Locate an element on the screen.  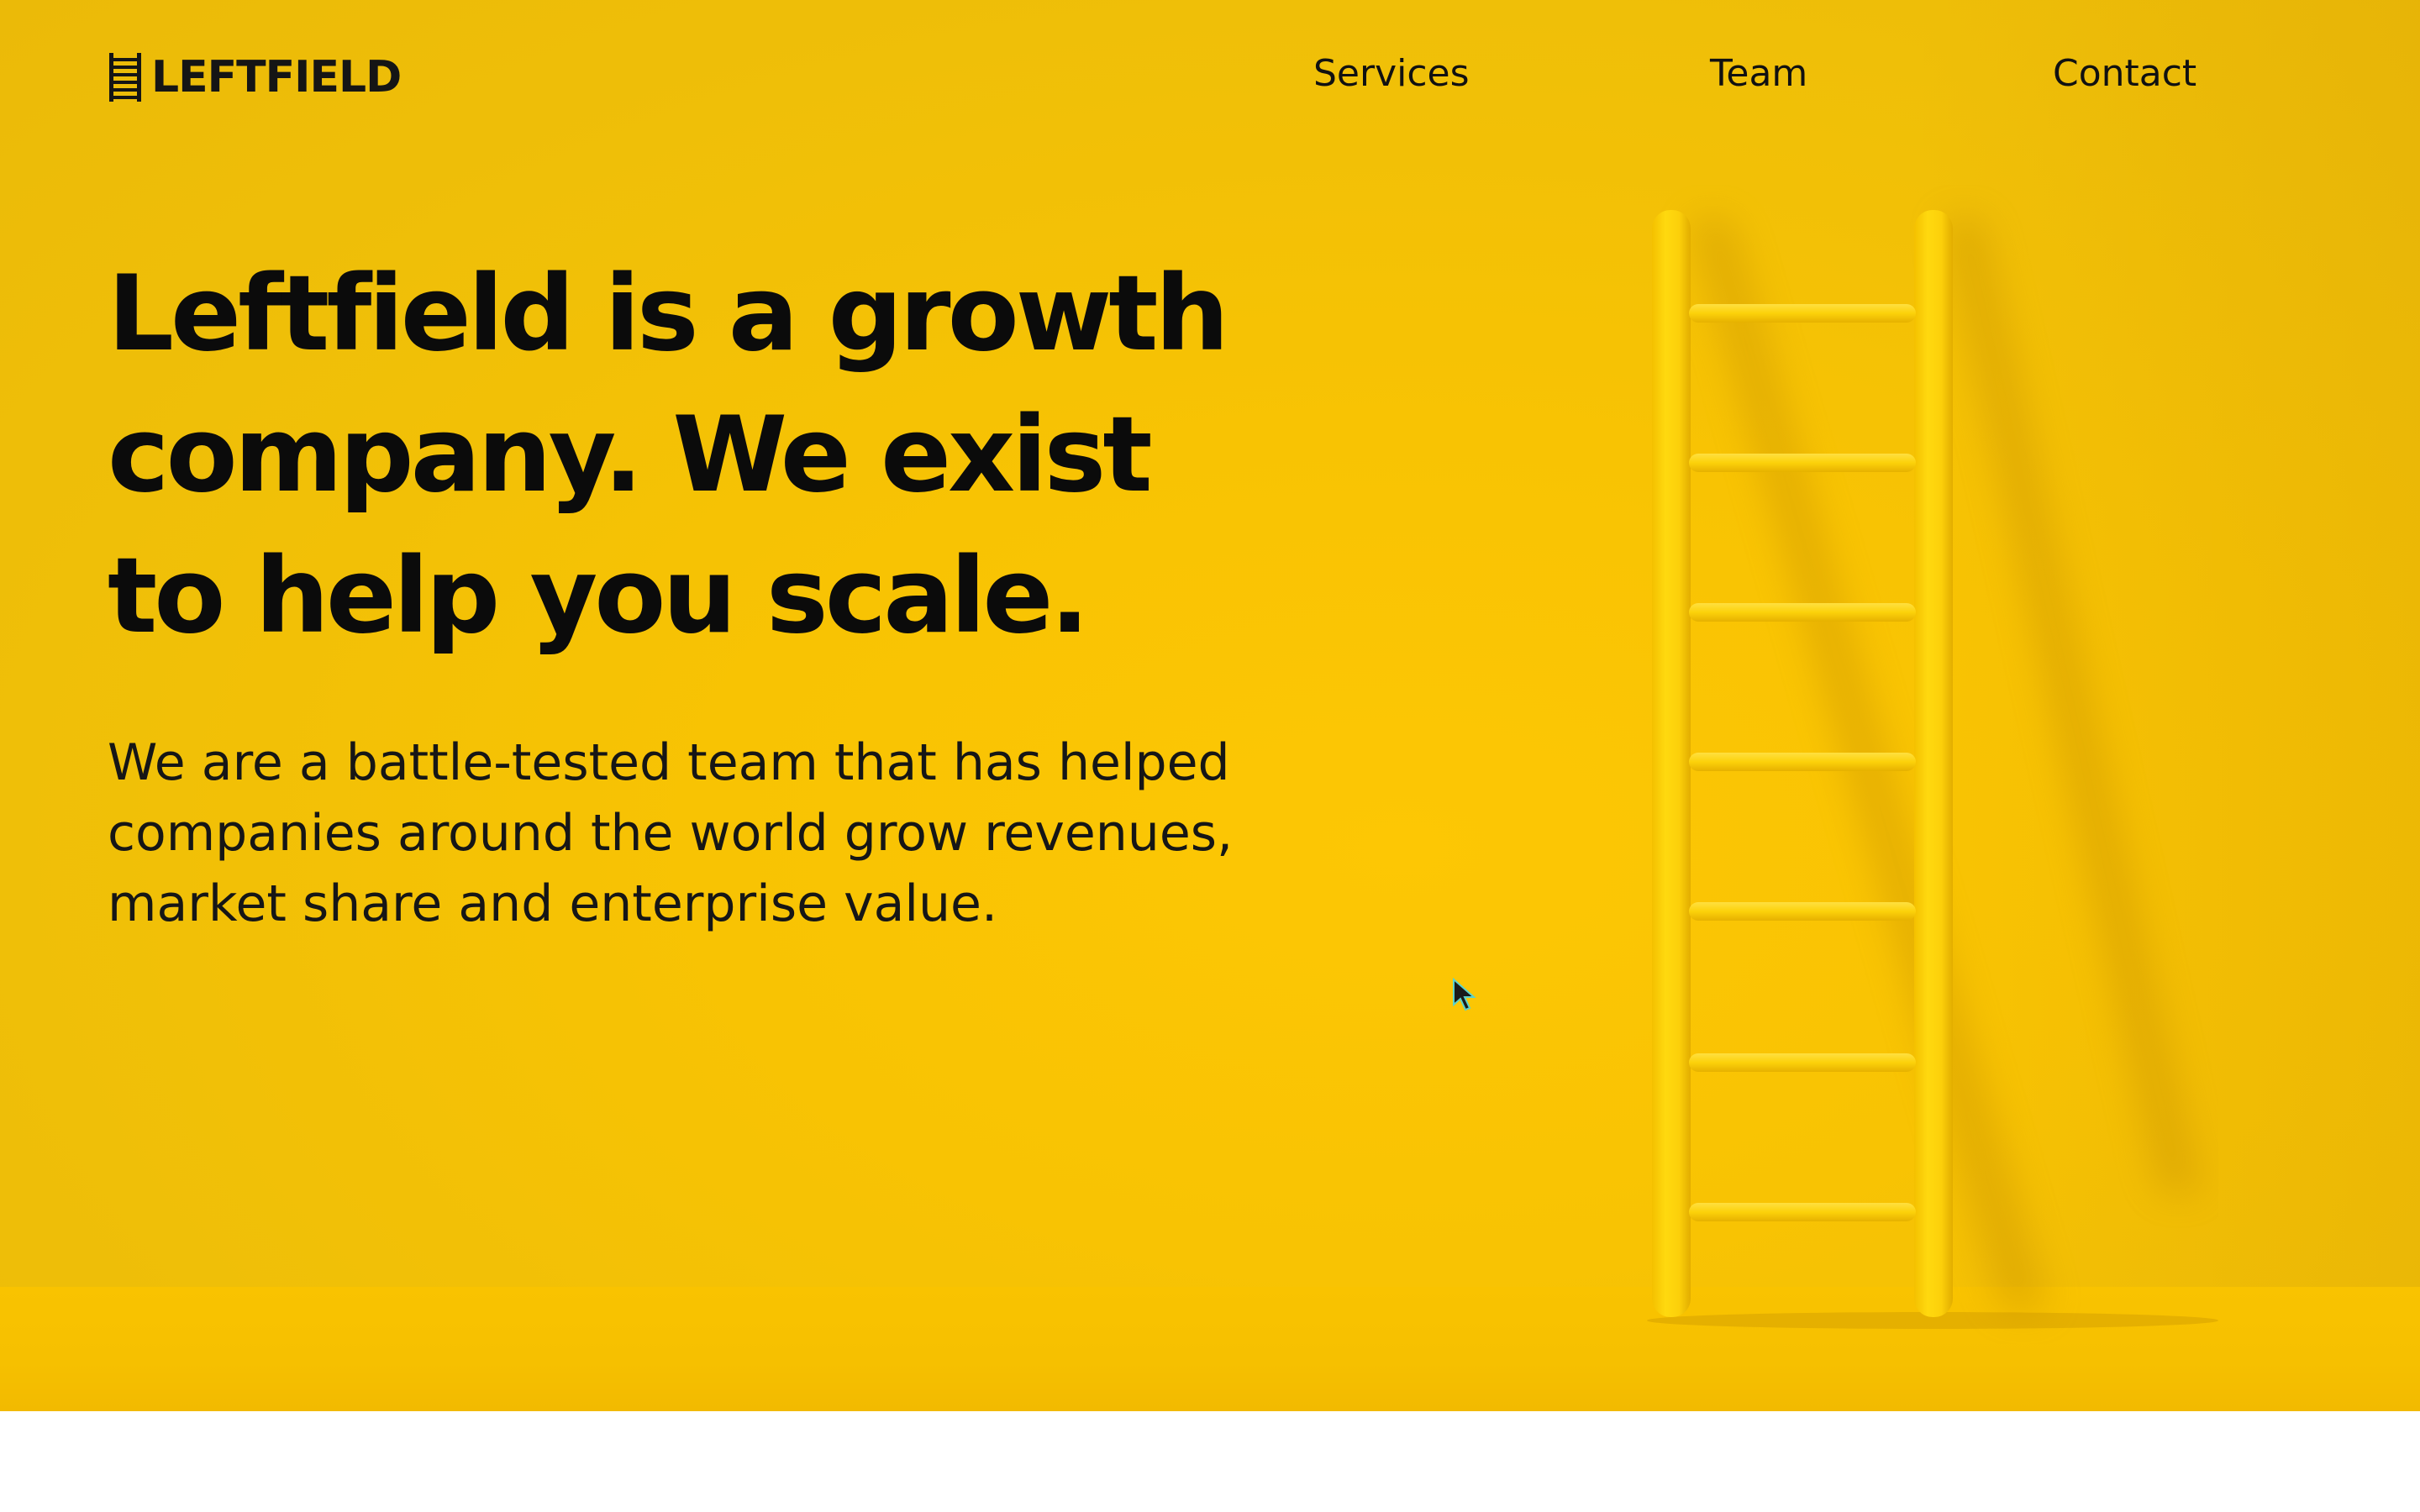
next-section is located at coordinates (1210, 1461).